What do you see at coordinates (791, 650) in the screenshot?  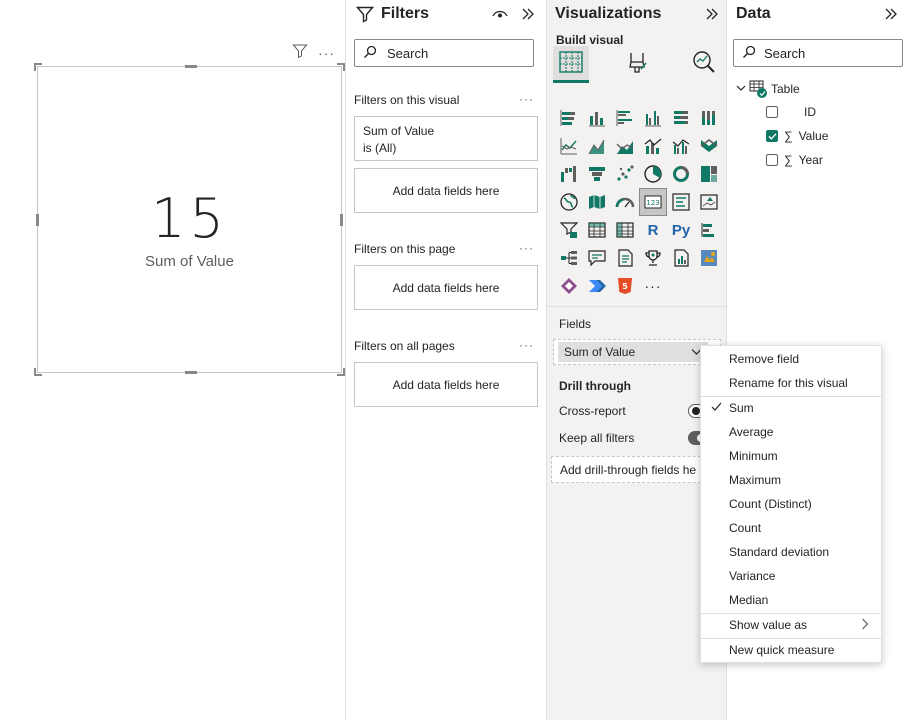 I see `menu-item-new-quick-measure: New quick measure` at bounding box center [791, 650].